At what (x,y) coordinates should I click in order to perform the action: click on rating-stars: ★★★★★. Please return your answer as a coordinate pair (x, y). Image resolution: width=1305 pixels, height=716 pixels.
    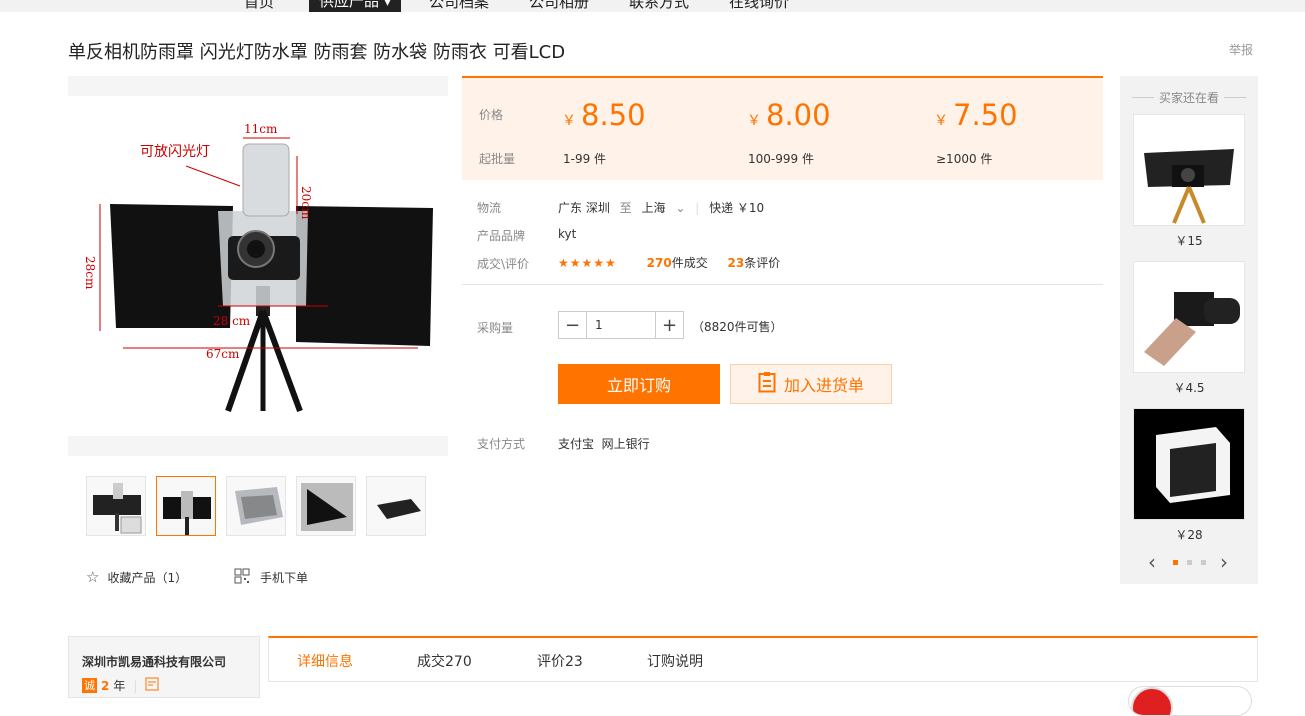
    Looking at the image, I should click on (587, 263).